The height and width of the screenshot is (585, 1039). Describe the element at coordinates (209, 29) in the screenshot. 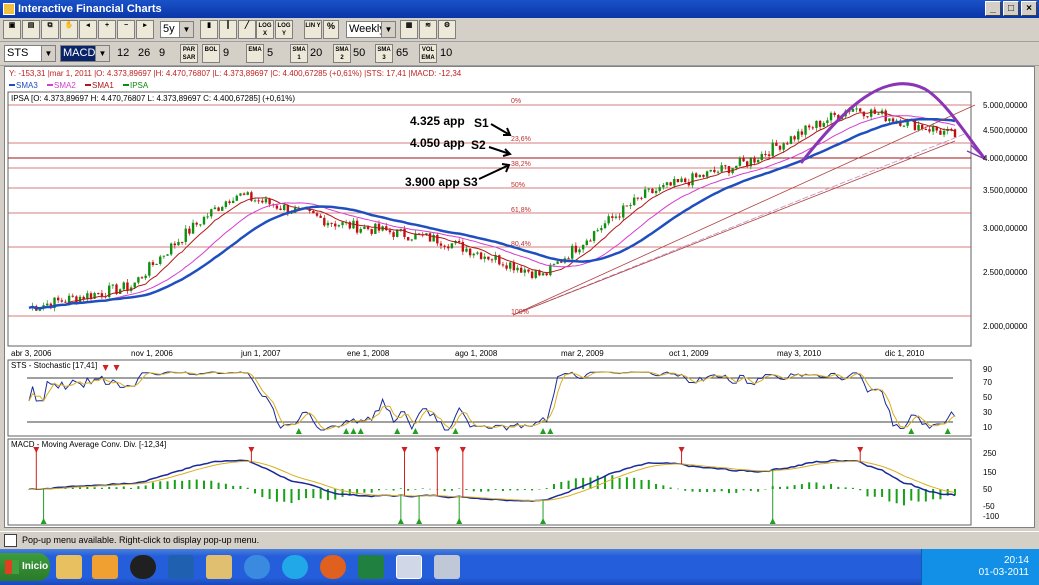

I see `bar-chart-icon: ▮` at that location.